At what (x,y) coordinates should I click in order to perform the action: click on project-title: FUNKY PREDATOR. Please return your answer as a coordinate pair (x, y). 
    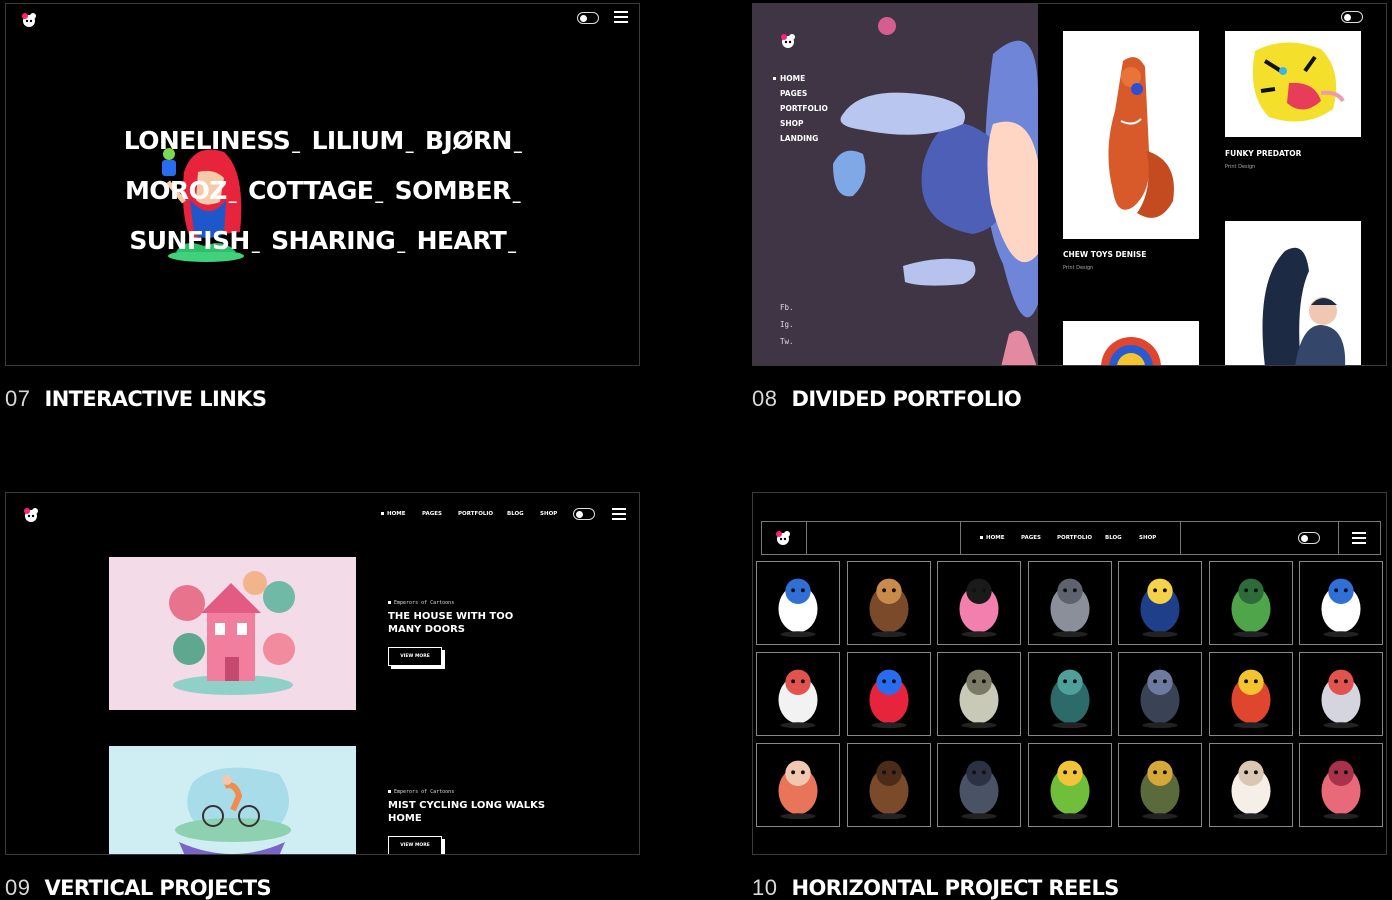
    Looking at the image, I should click on (1263, 153).